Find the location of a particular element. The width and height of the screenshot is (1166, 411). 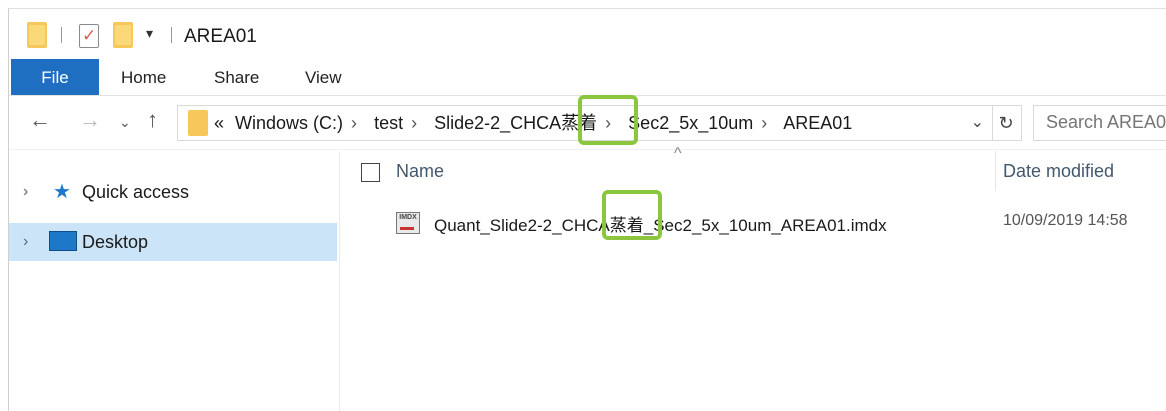

file-date-modified: 10/09/2019 14:58 is located at coordinates (1065, 220).